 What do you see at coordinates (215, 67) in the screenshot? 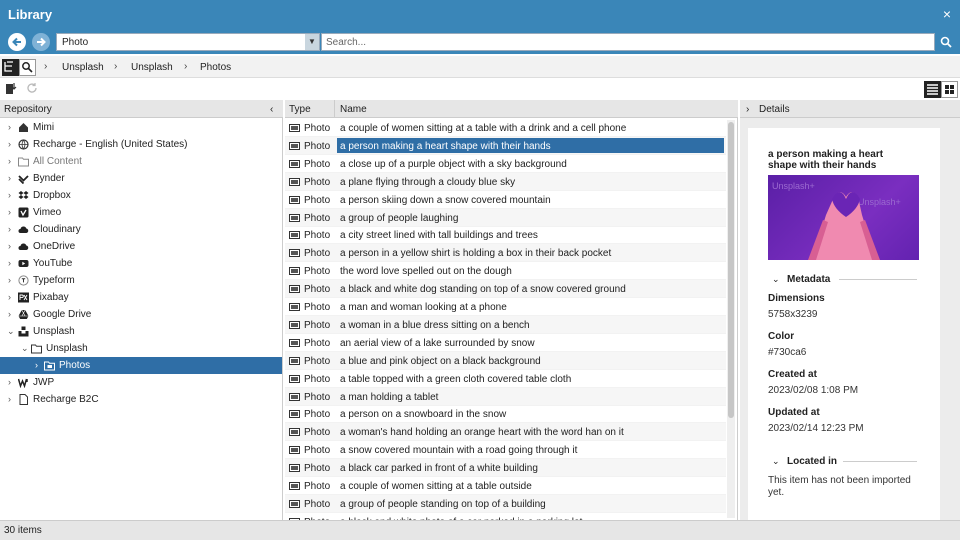
I see `breadcrumb-item: Photos` at bounding box center [215, 67].